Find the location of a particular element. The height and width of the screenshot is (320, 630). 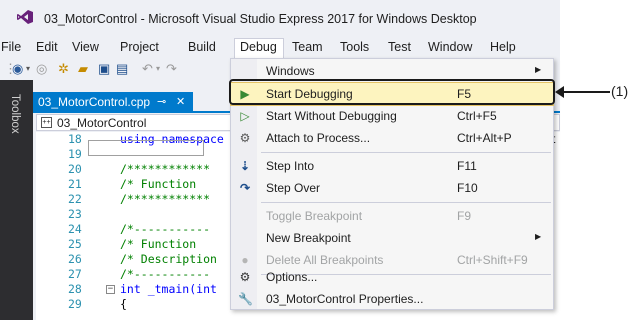

play-outline-icon: ▷ is located at coordinates (245, 116).